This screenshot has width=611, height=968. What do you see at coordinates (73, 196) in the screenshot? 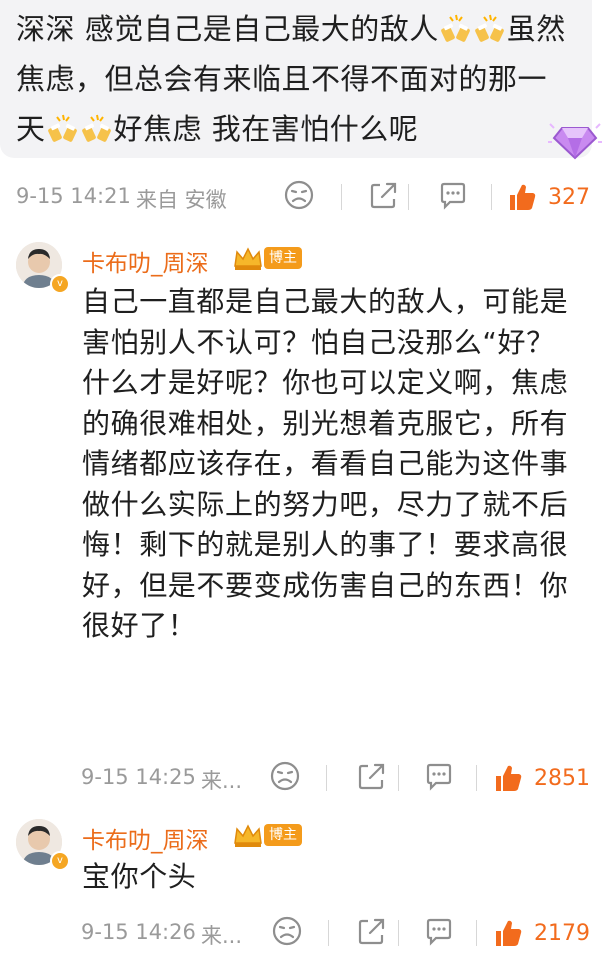
I see `comment-time: 9-15 14:21` at bounding box center [73, 196].